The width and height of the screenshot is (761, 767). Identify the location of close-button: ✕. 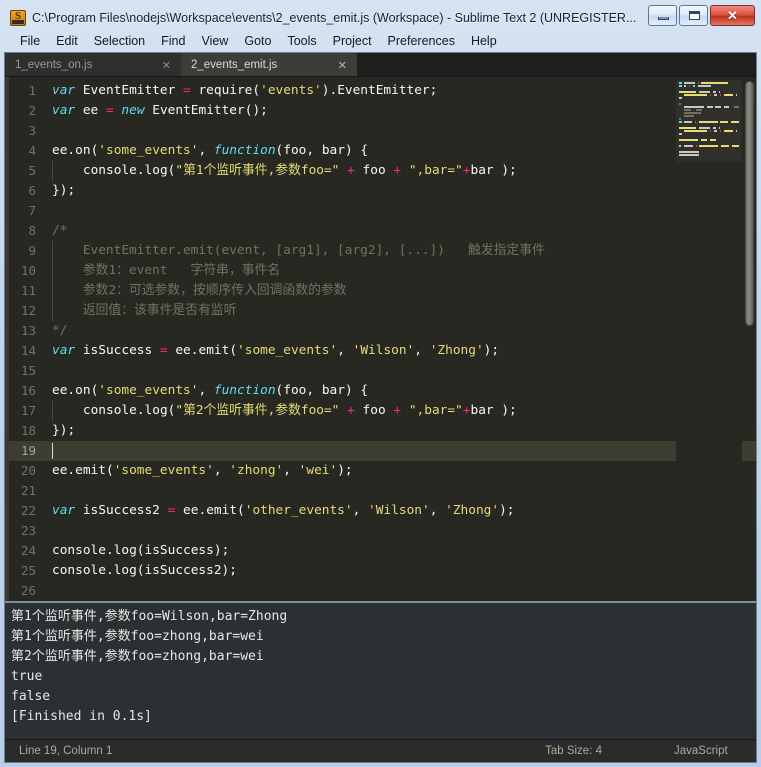
(732, 15).